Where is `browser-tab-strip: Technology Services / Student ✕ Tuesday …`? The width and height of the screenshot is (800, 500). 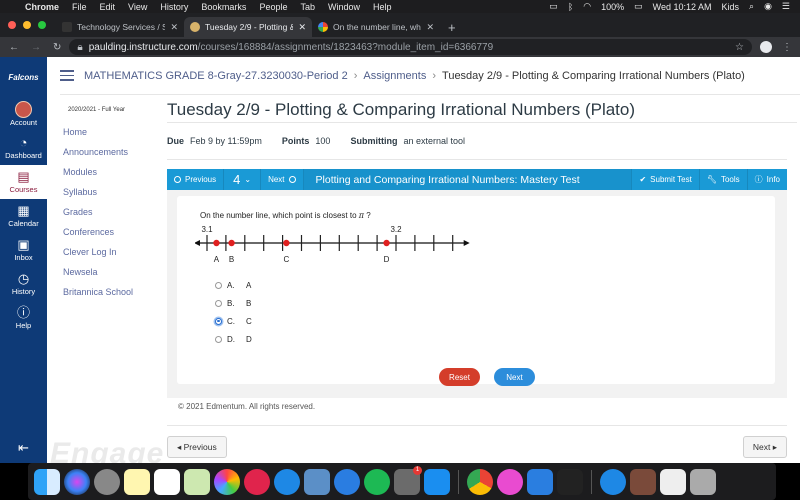
browser-tab-strip: Technology Services / Student ✕ Tuesday … is located at coordinates (400, 25).